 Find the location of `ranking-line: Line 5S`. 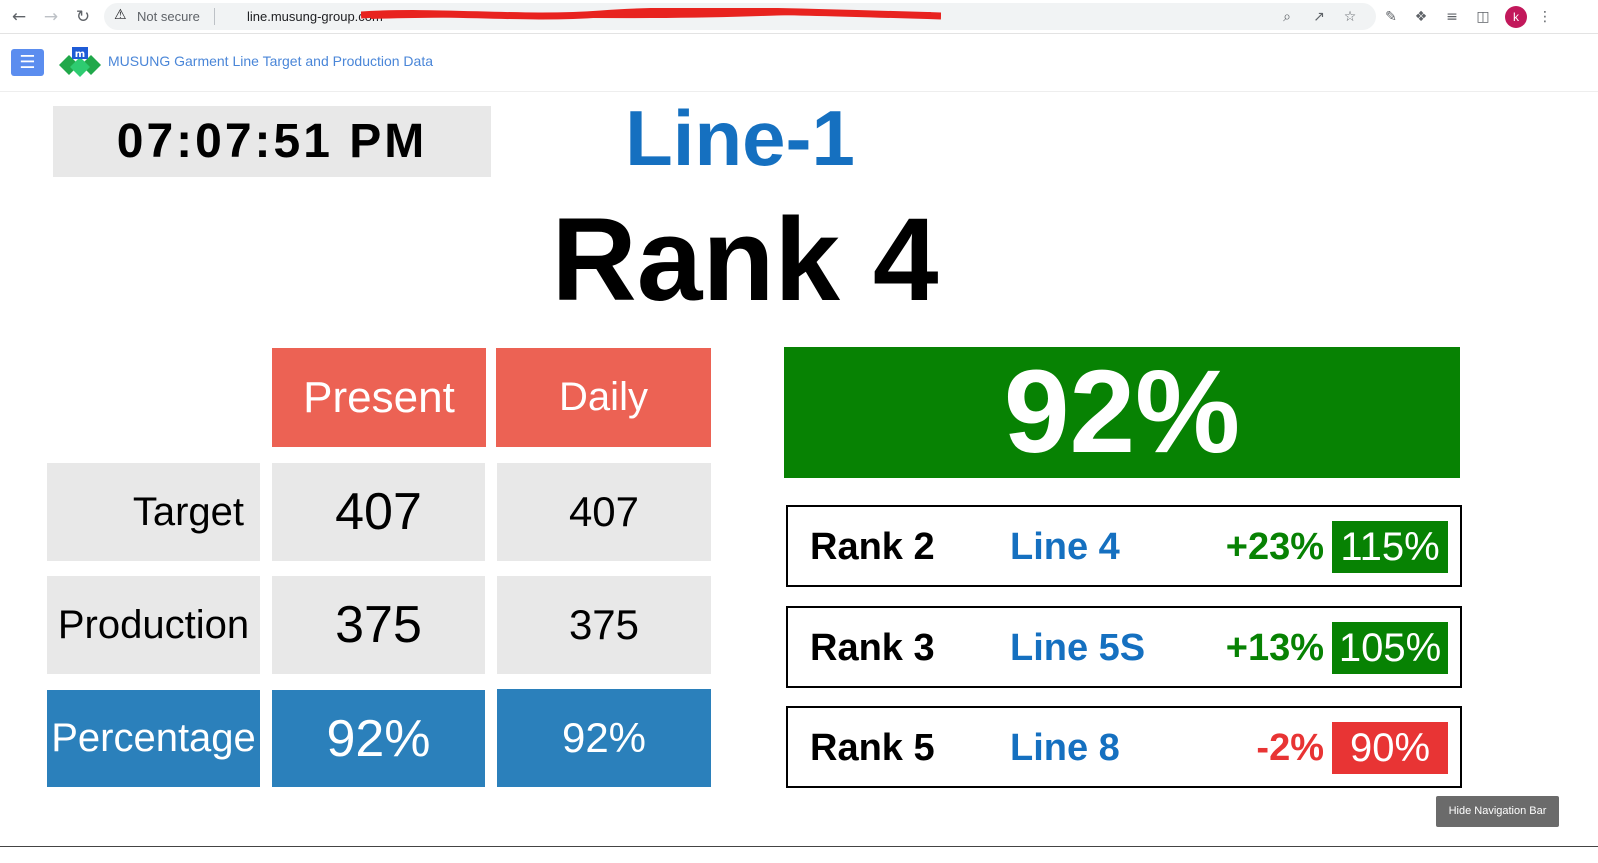

ranking-line: Line 5S is located at coordinates (1078, 648).